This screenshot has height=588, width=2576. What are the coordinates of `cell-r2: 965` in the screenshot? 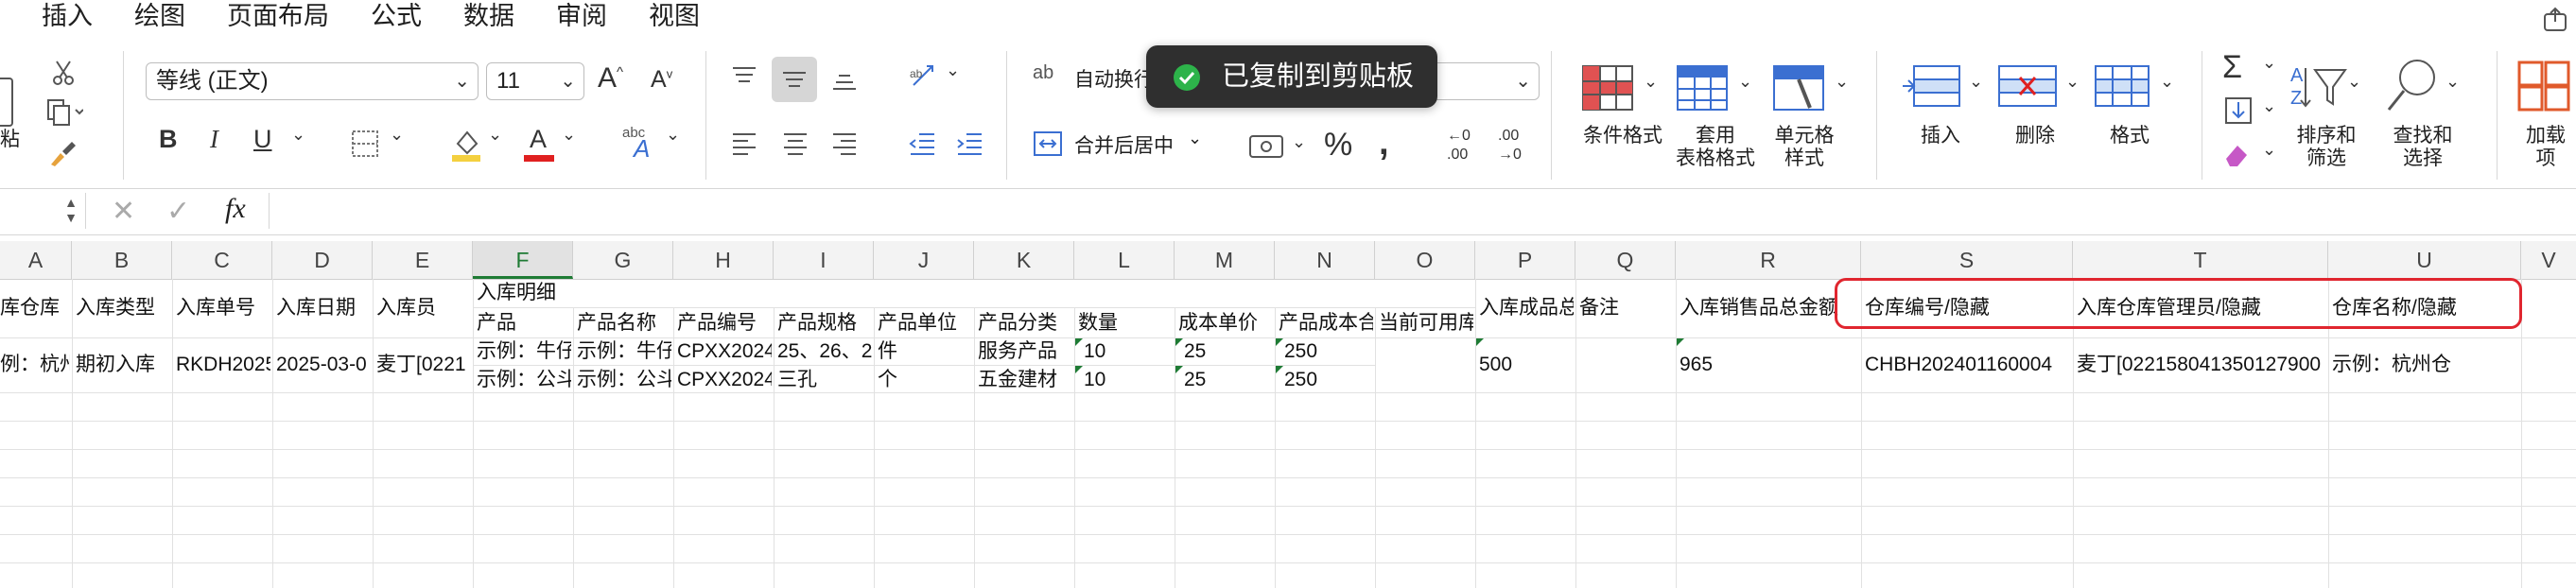 It's located at (1769, 365).